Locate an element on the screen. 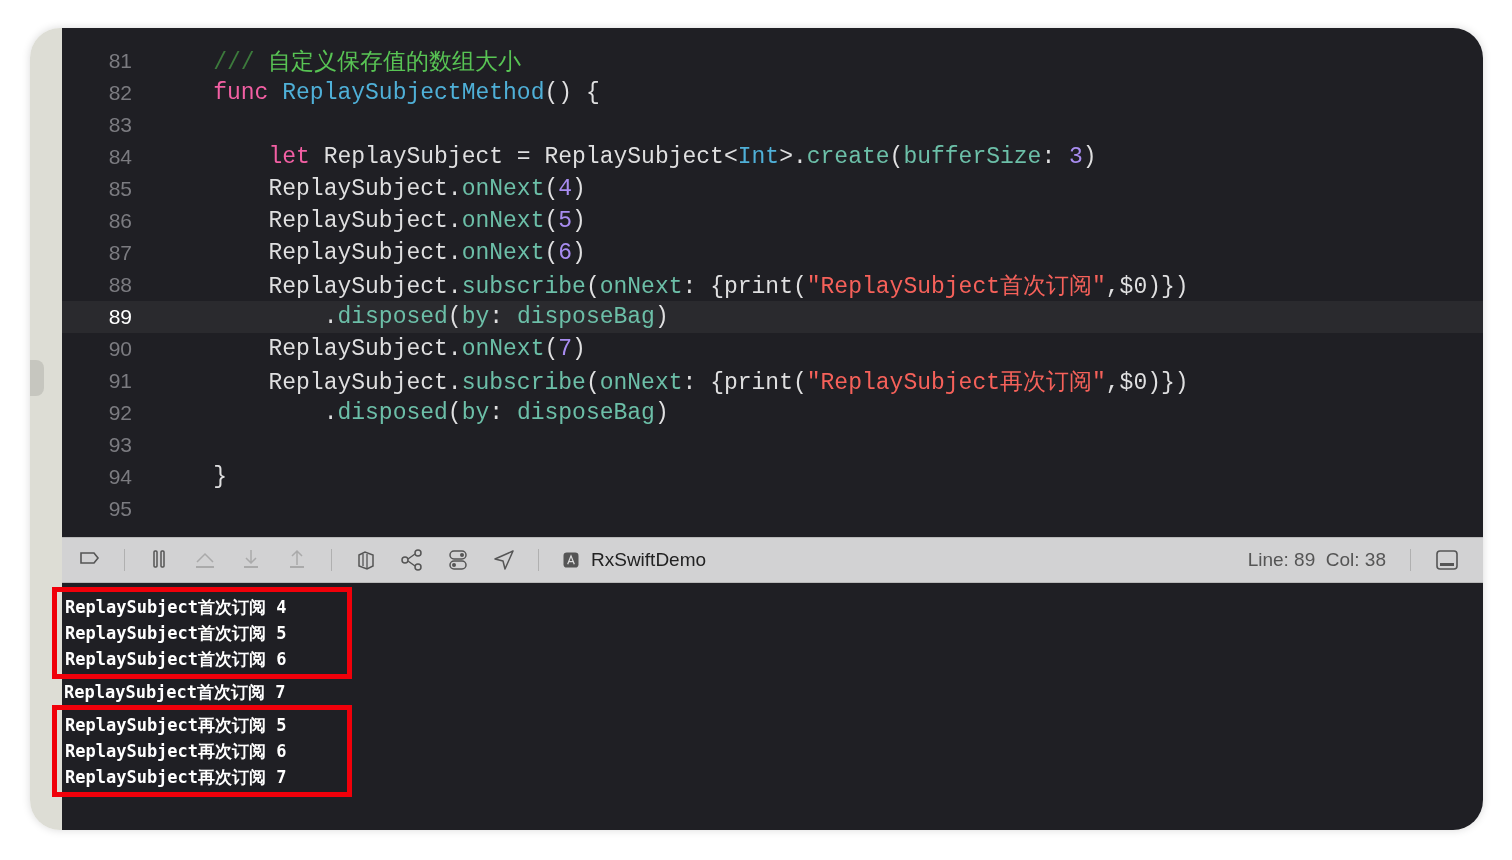  toggles-icon is located at coordinates (458, 560).